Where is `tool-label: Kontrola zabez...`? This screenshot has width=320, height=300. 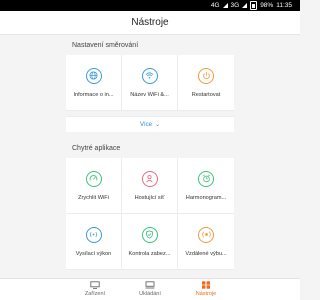
tool-label: Kontrola zabez... is located at coordinates (149, 253).